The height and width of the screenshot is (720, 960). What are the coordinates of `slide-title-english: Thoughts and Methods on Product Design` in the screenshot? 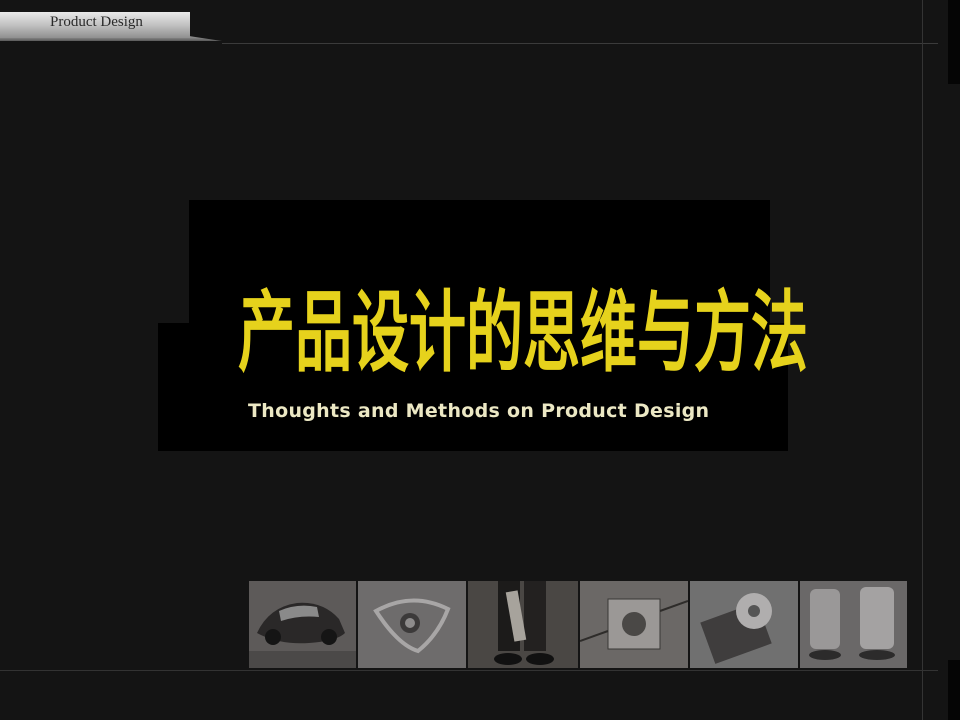 It's located at (479, 411).